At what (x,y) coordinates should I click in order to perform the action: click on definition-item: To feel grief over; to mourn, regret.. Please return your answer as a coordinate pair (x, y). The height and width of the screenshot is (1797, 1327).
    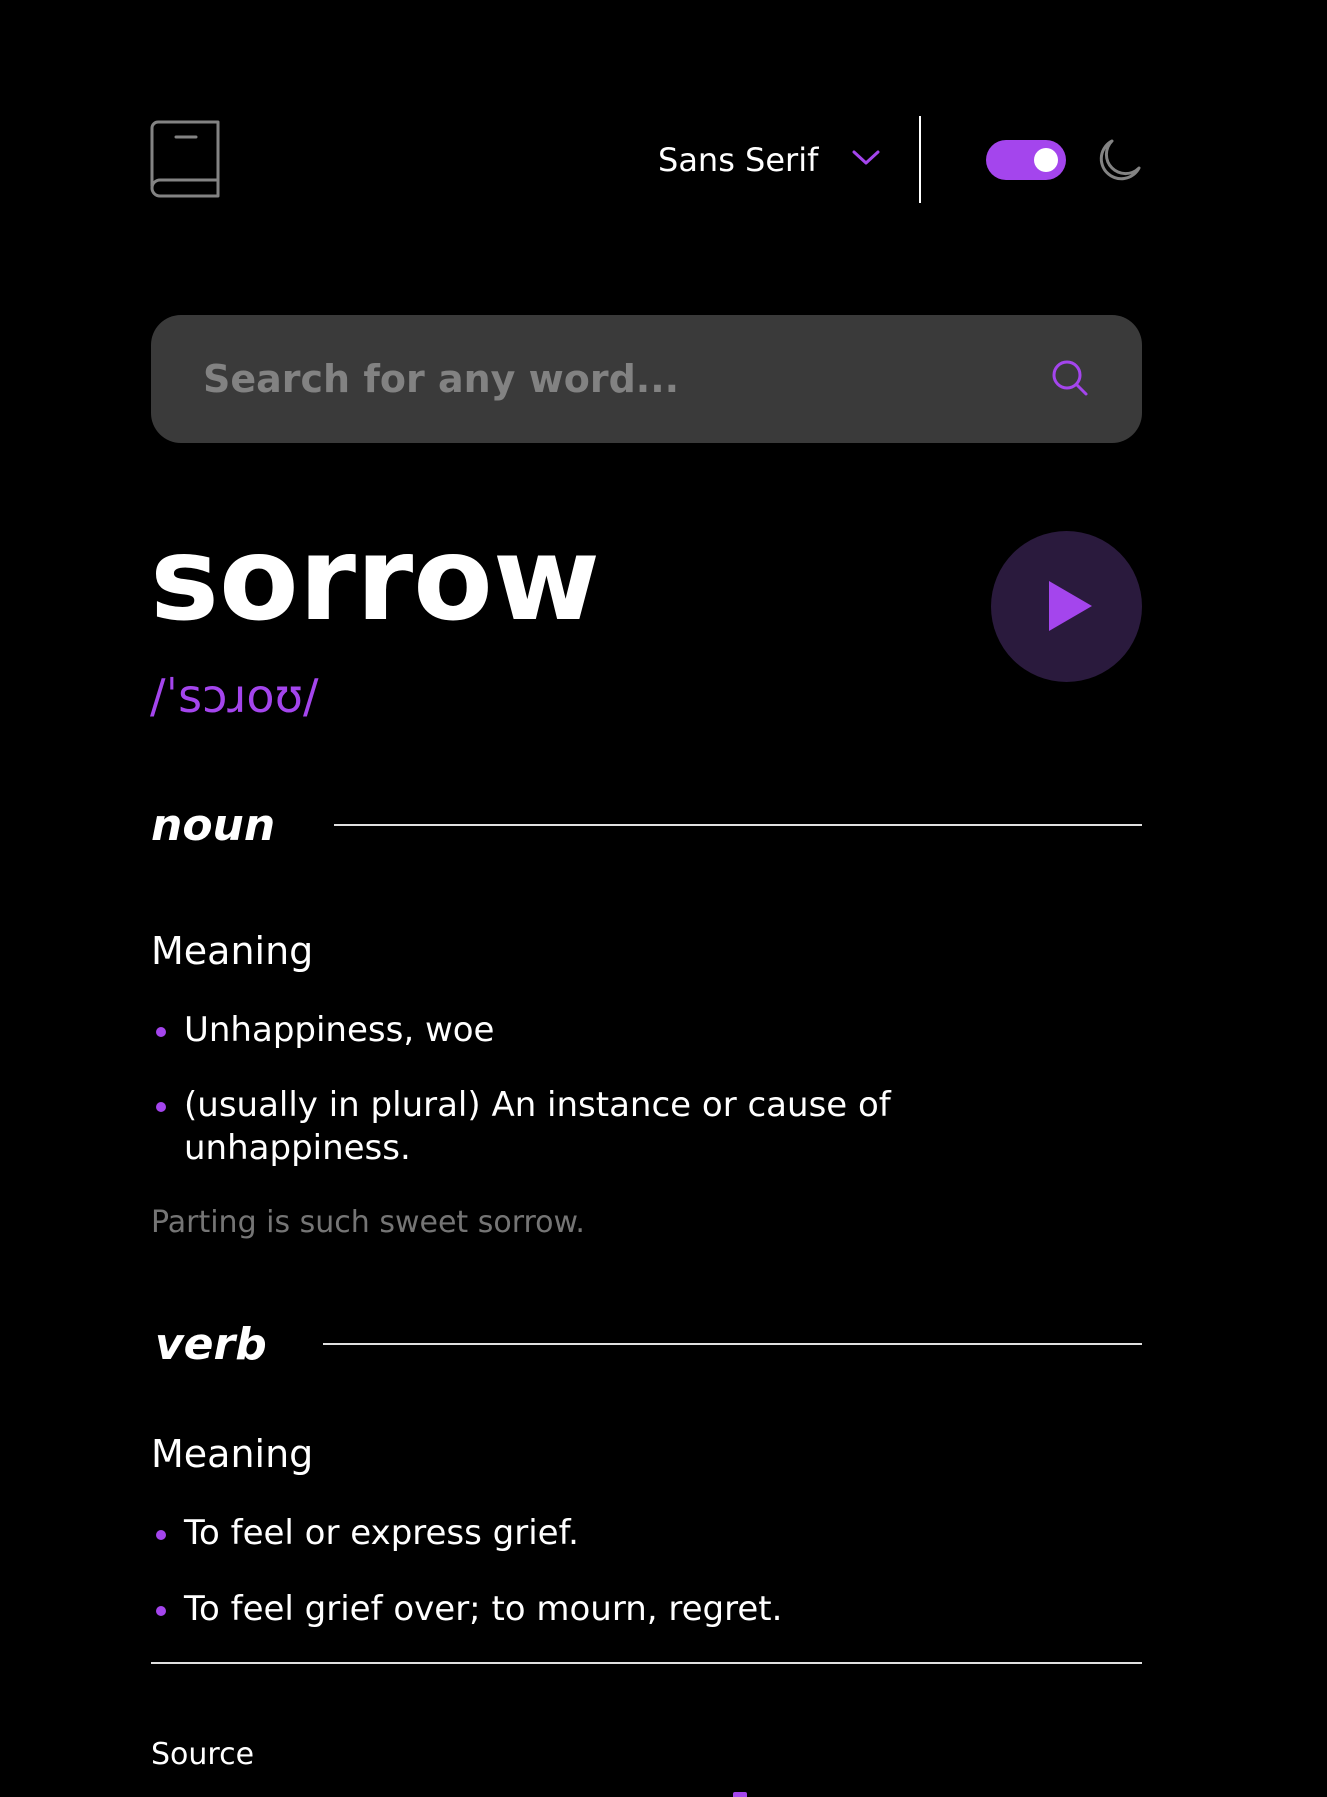
    Looking at the image, I should click on (531, 1609).